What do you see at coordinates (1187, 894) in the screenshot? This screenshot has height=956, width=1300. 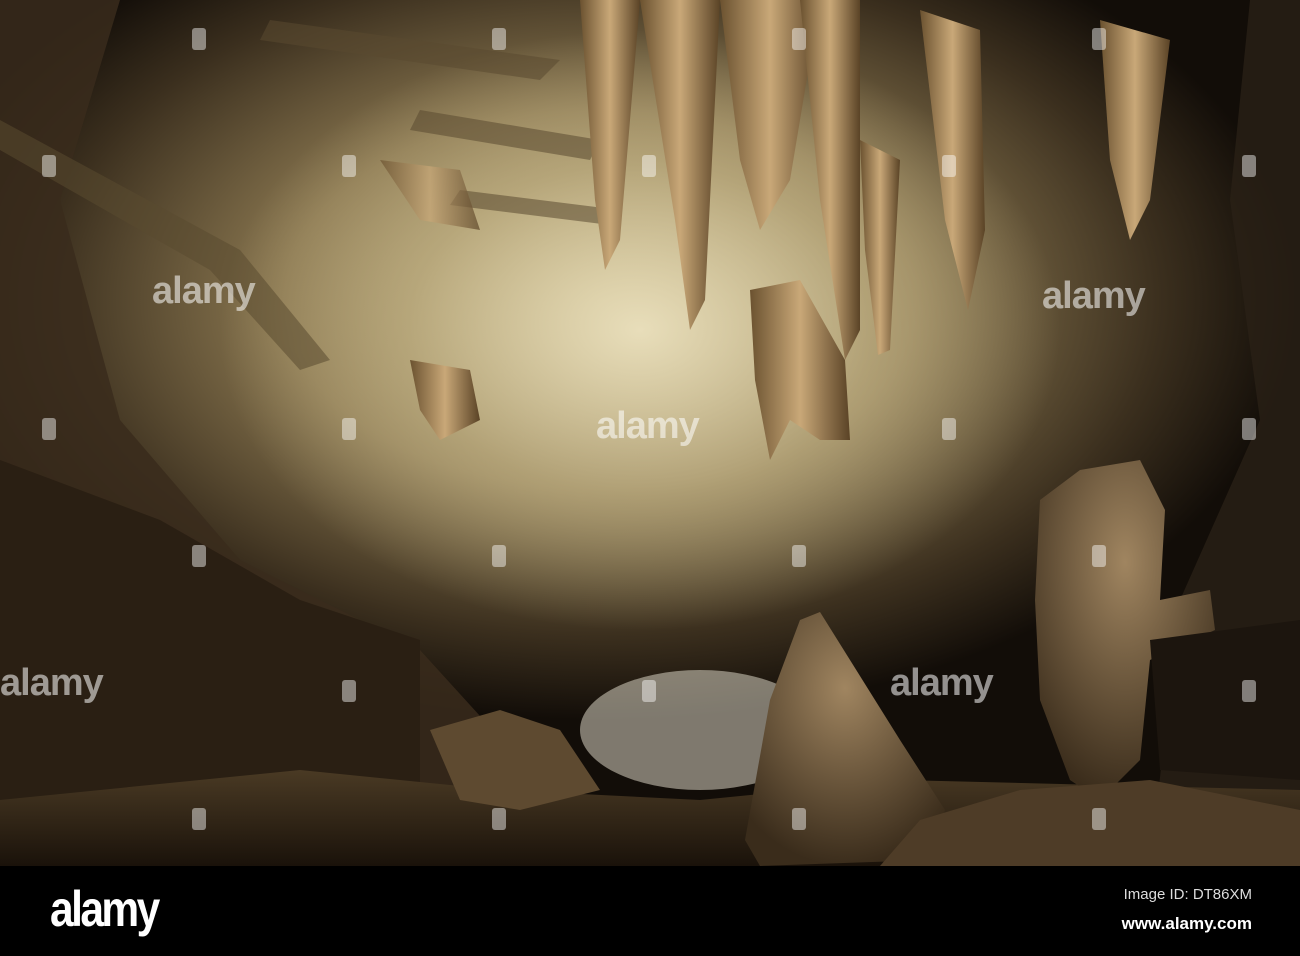 I see `image-id: Image ID: DT86XM` at bounding box center [1187, 894].